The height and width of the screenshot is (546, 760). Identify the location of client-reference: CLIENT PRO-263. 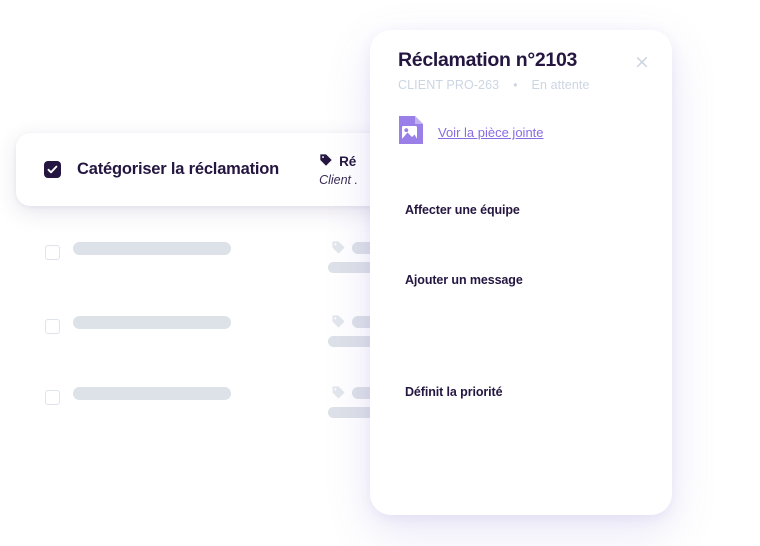
(449, 85).